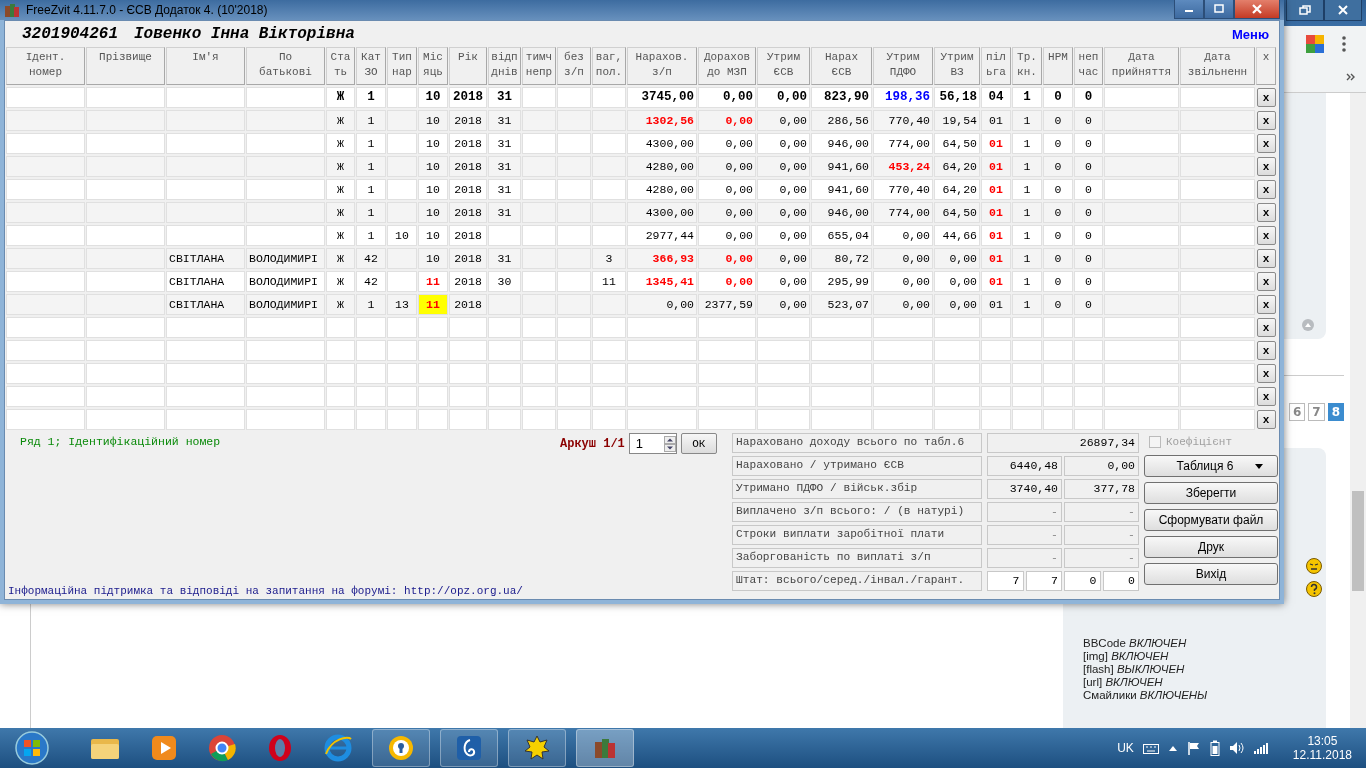  I want to click on table-cell: 4280,00, so click(662, 166).